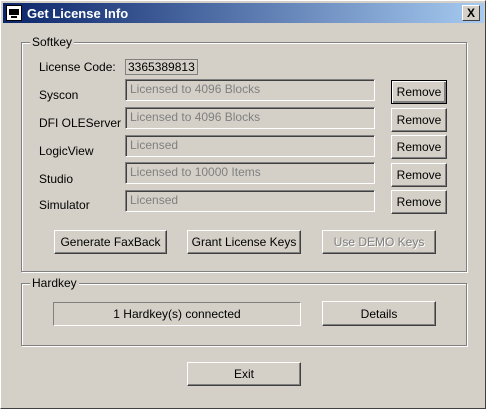 Image resolution: width=486 pixels, height=409 pixels. I want to click on dfi-oleserver-license-field: Licensed to 4096 Blocks, so click(250, 118).